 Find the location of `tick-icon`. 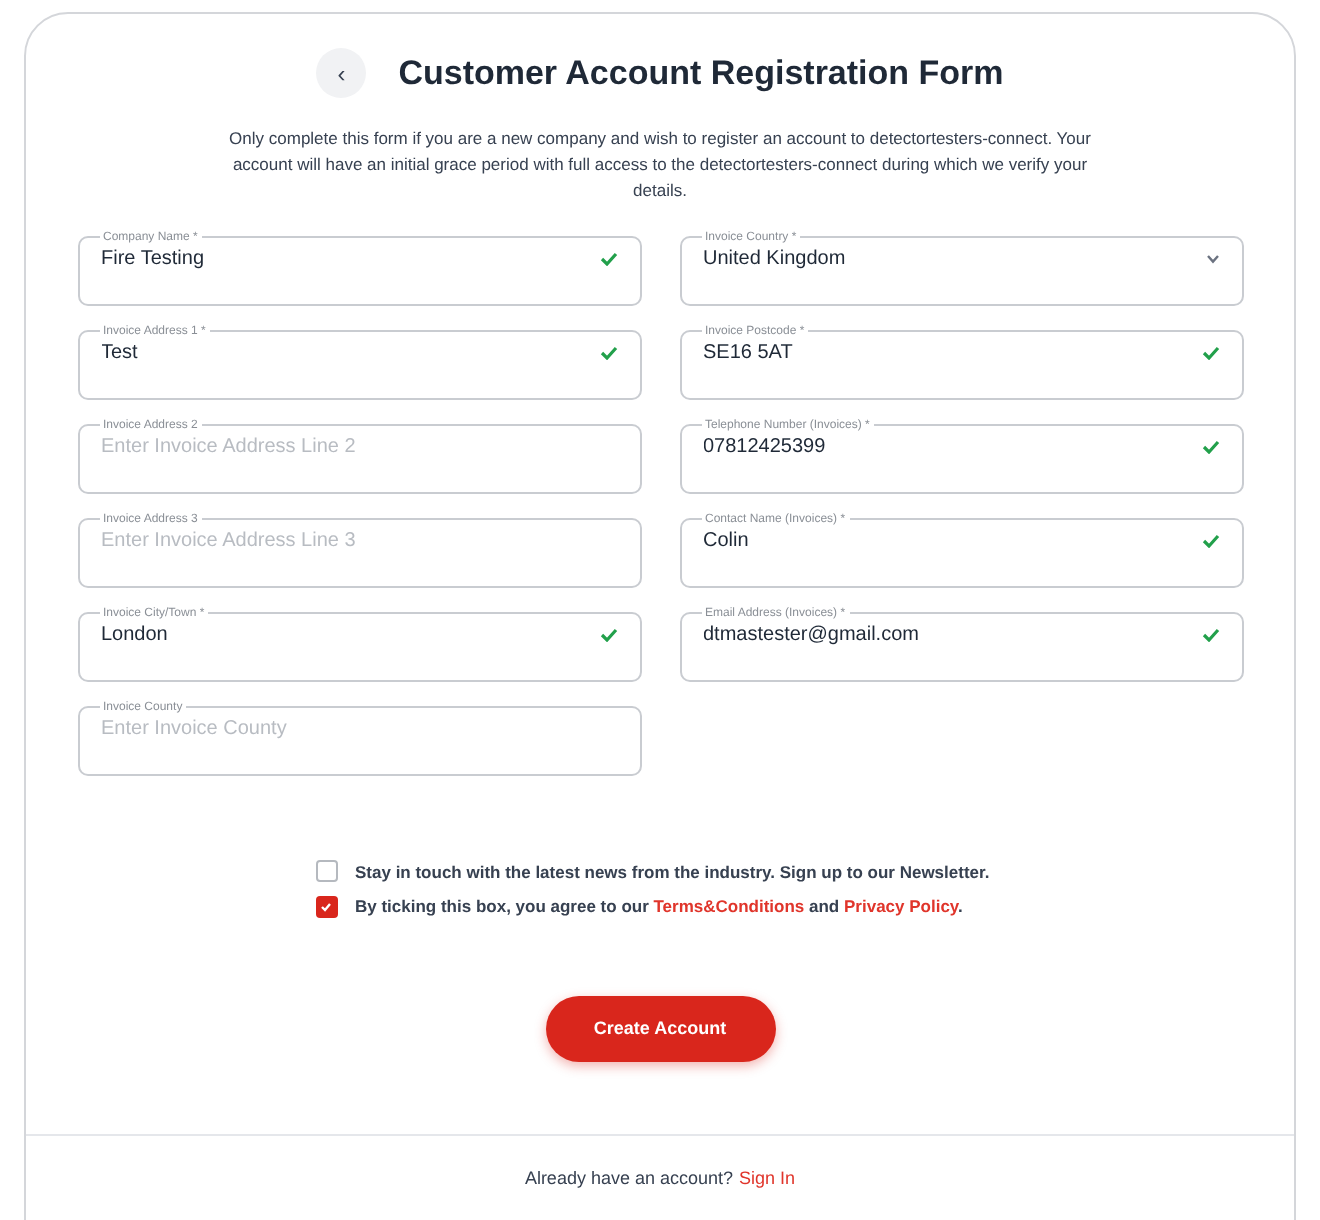

tick-icon is located at coordinates (326, 907).